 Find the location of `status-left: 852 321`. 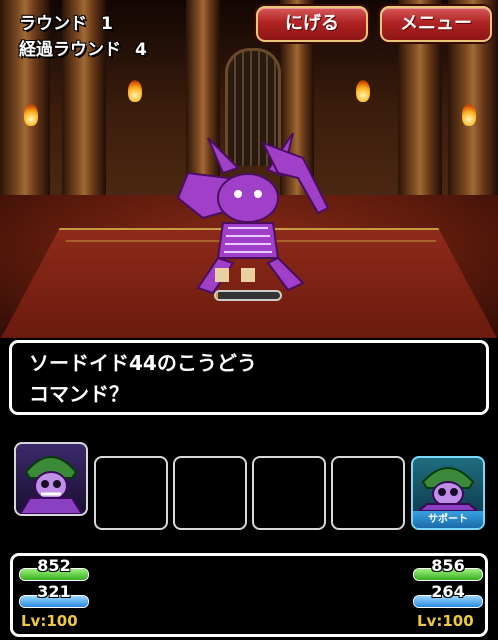

status-left: 852 321 is located at coordinates (54, 582).